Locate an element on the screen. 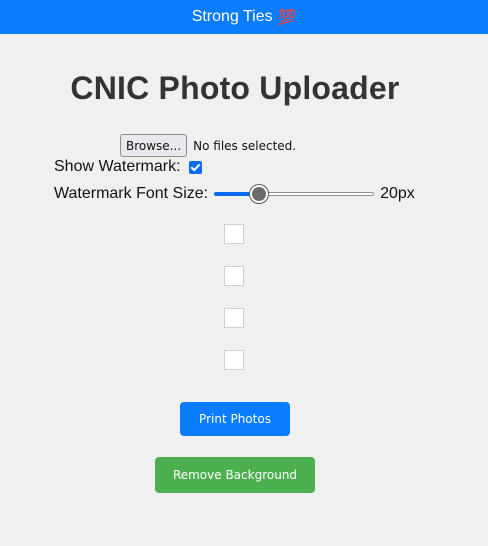 The width and height of the screenshot is (488, 546). page-title: CNIC Photo Uploader is located at coordinates (235, 88).